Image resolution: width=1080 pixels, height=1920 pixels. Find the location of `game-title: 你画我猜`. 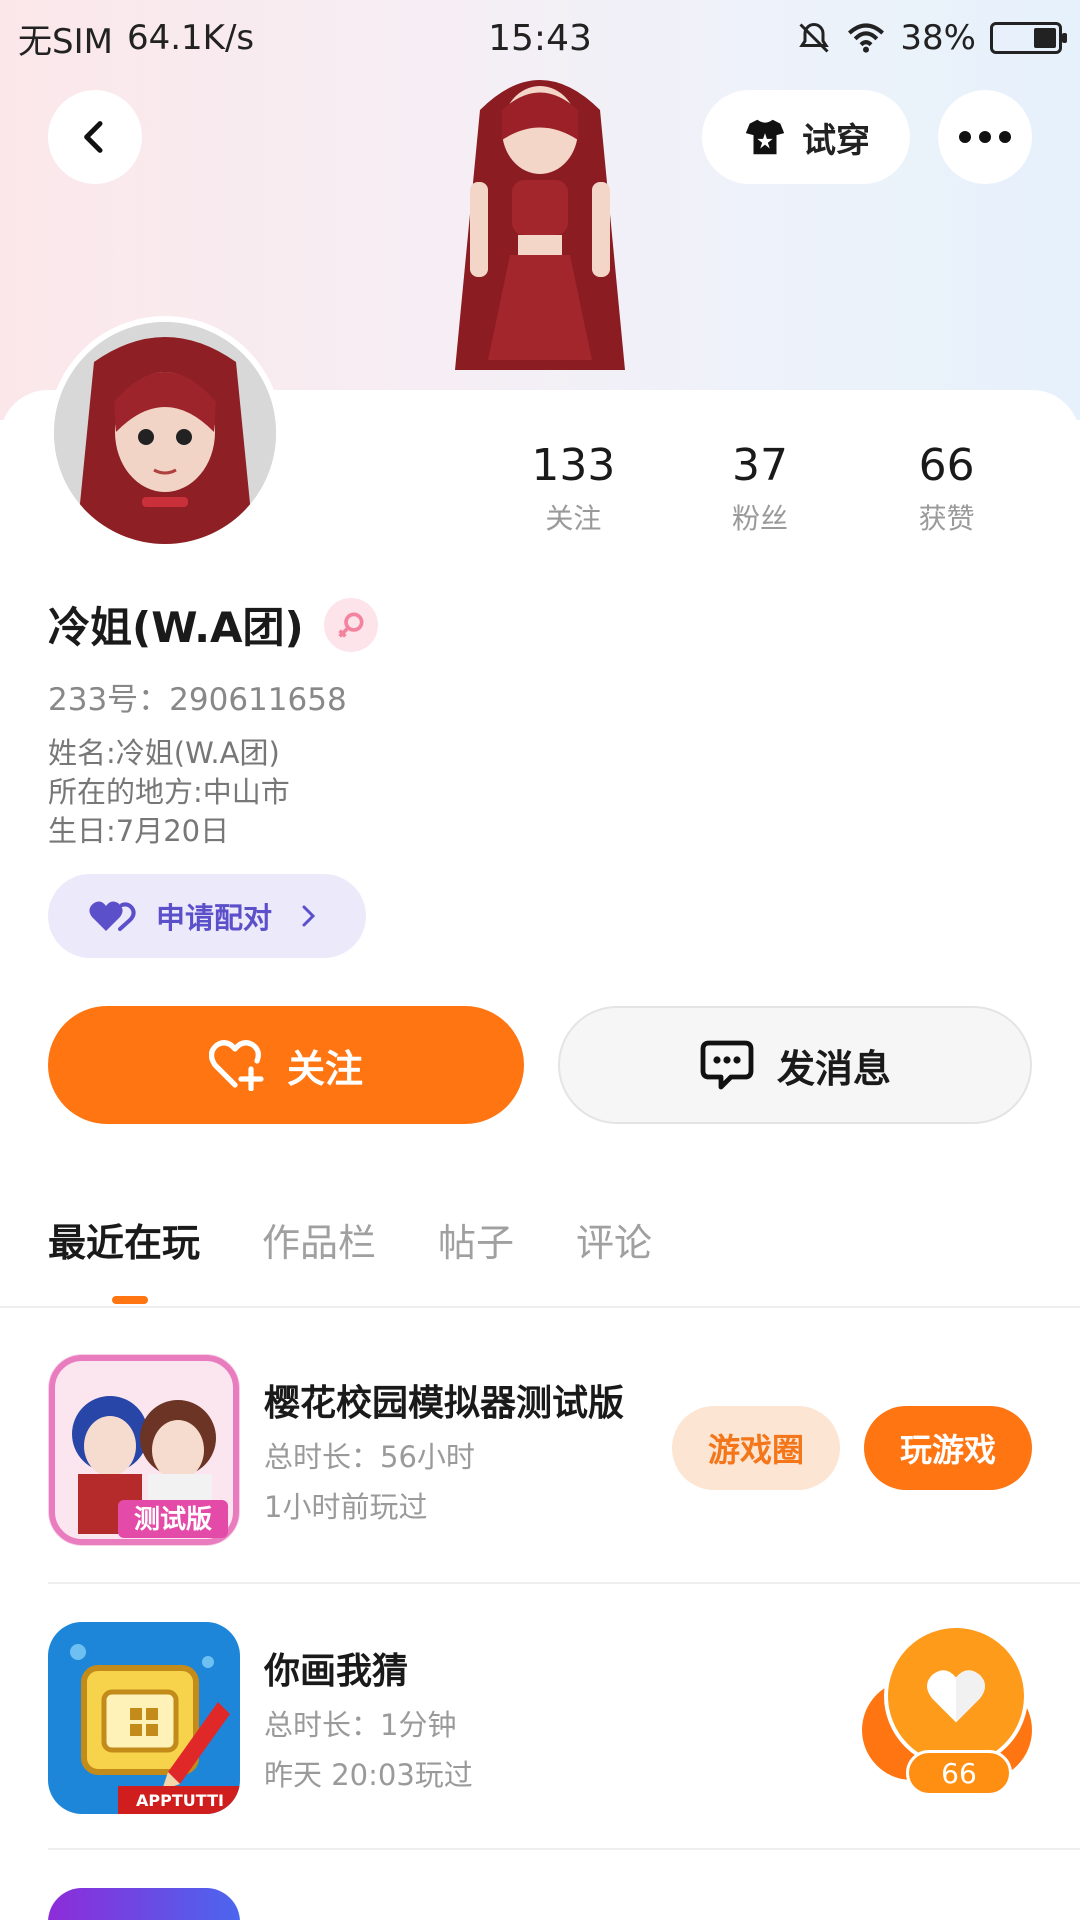

game-title: 你画我猜 is located at coordinates (336, 1671).